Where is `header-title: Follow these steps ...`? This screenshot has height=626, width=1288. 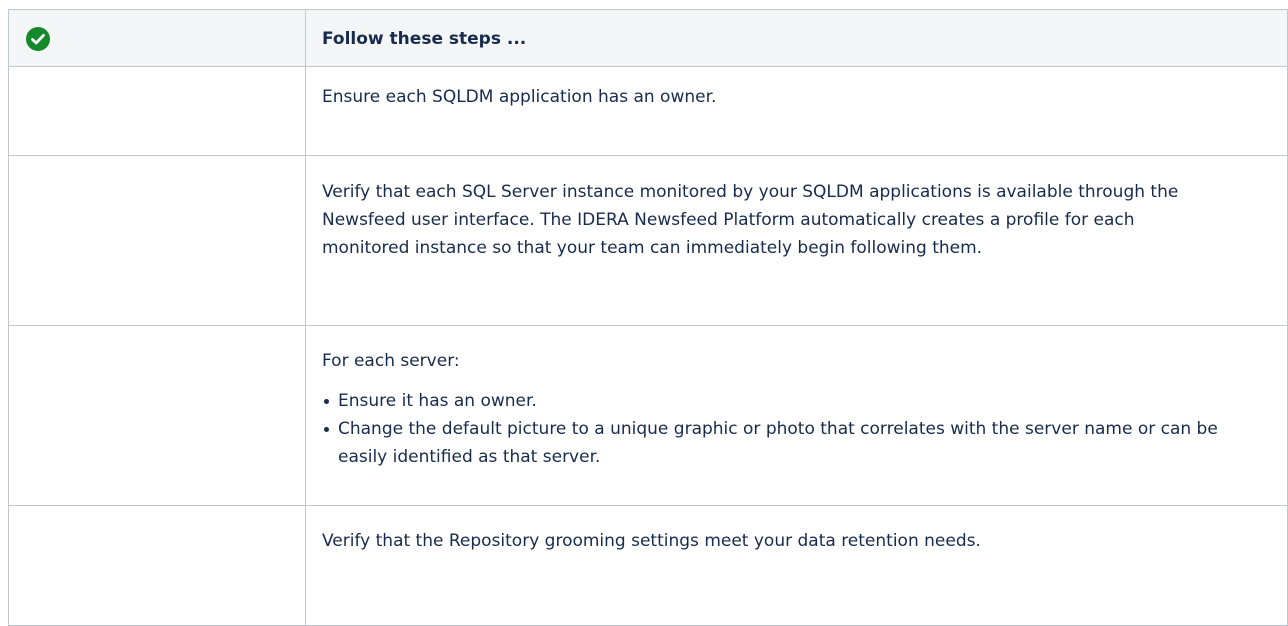
header-title: Follow these steps ... is located at coordinates (424, 39).